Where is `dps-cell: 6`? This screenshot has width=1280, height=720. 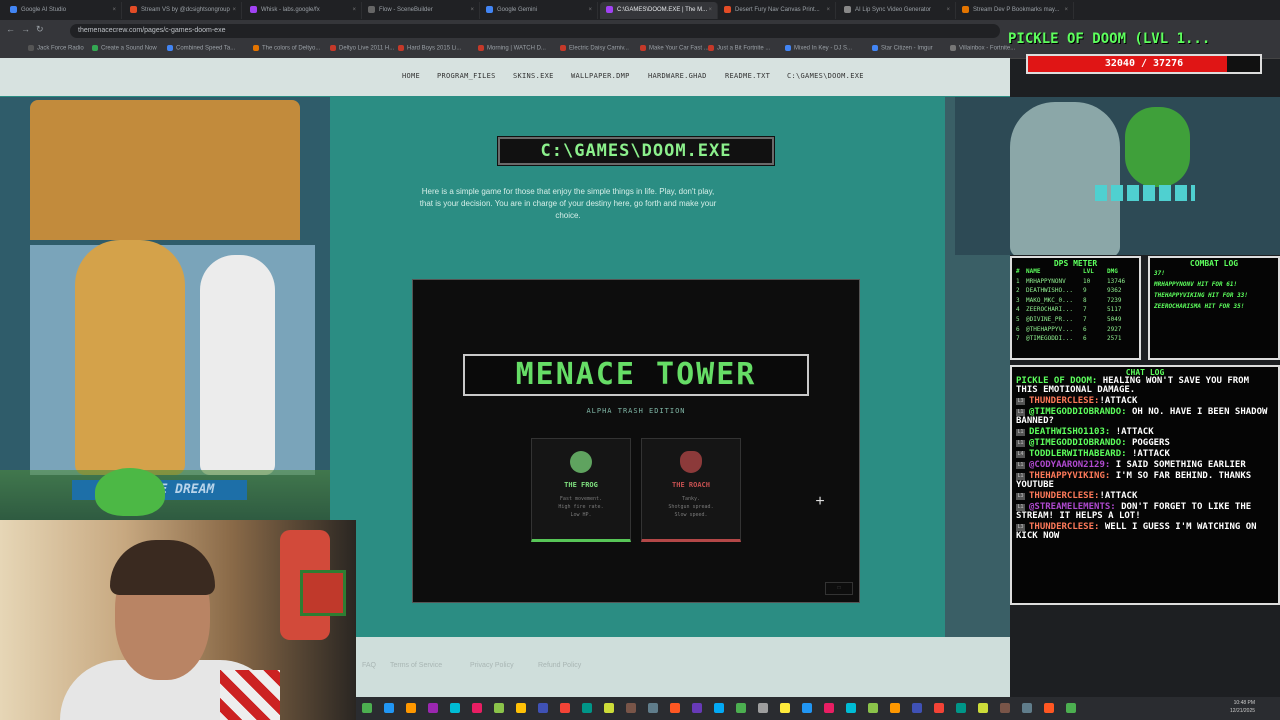 dps-cell: 6 is located at coordinates (1085, 339).